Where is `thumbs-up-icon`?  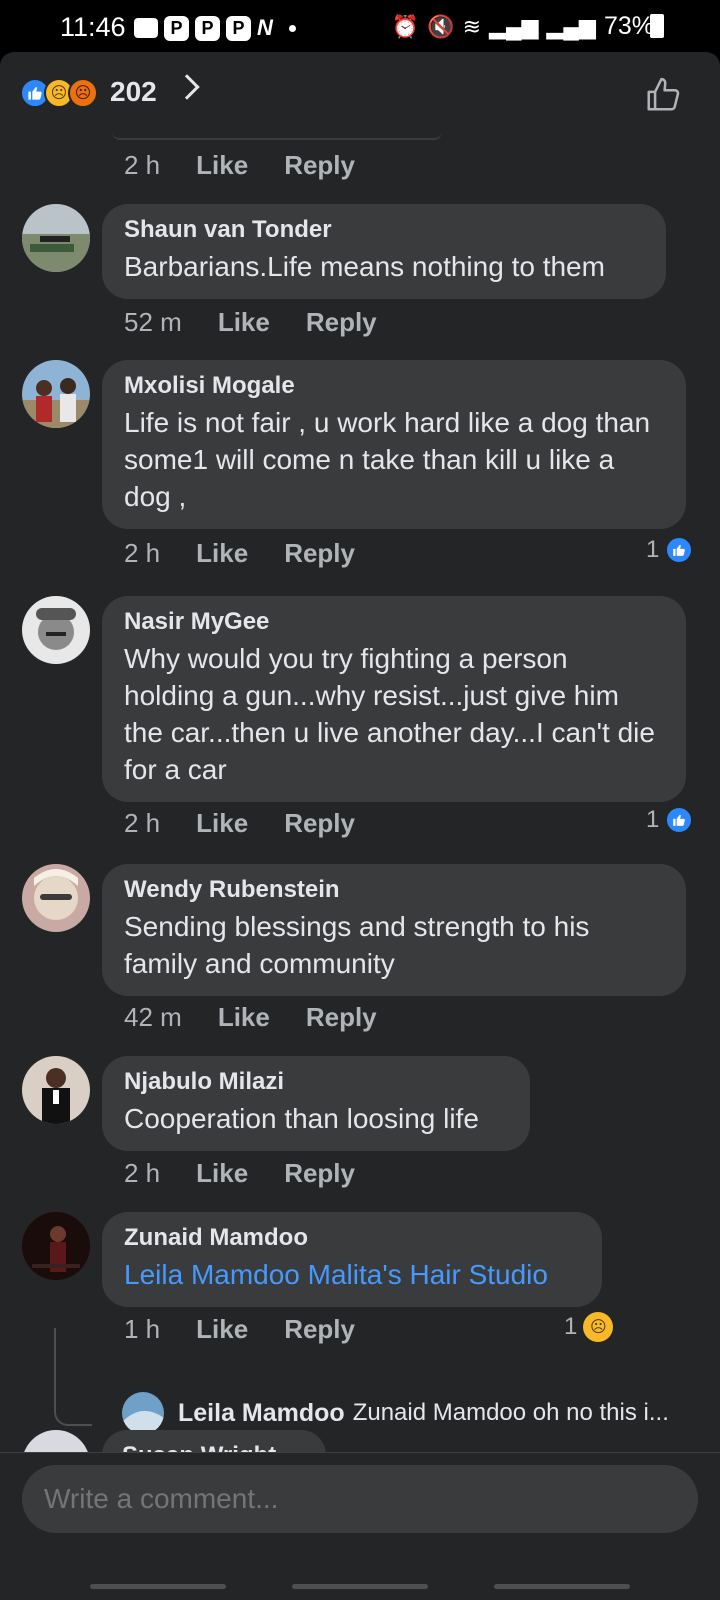
thumbs-up-icon is located at coordinates (663, 95).